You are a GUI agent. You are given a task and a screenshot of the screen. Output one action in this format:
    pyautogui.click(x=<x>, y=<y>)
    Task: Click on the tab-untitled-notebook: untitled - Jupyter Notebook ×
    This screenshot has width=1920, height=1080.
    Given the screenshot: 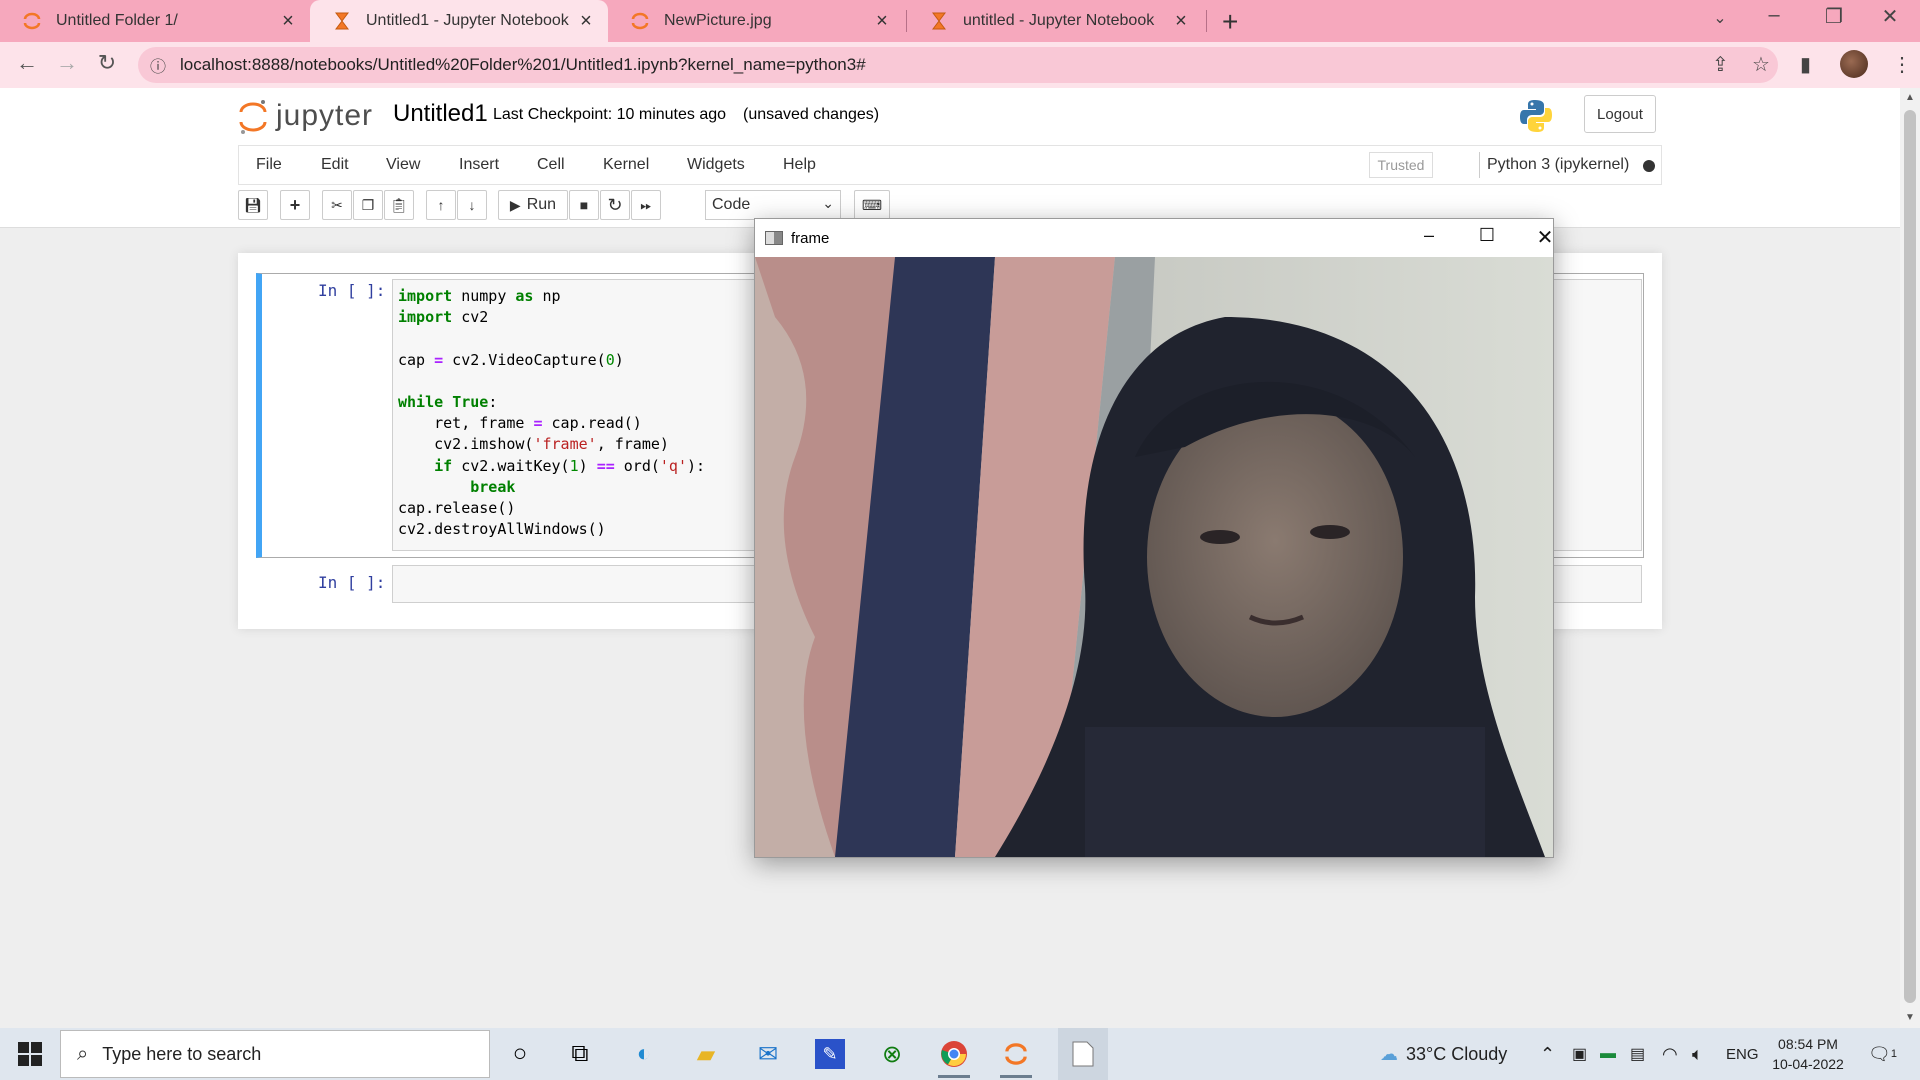 What is the action you would take?
    pyautogui.click(x=1055, y=21)
    